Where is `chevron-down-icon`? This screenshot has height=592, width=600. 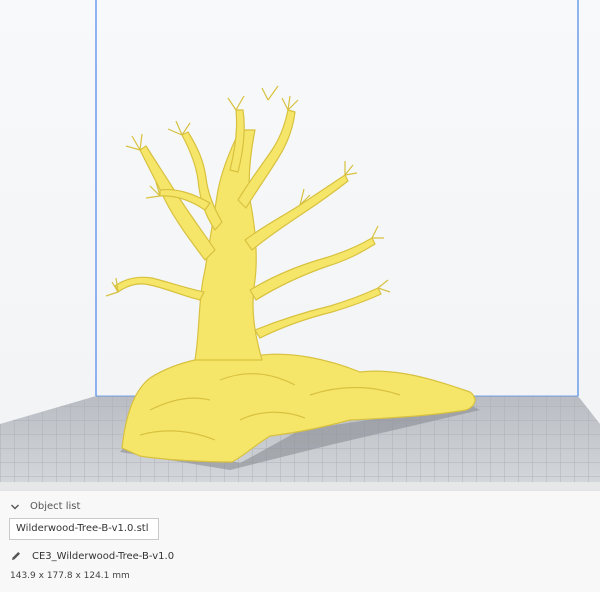 chevron-down-icon is located at coordinates (15, 507).